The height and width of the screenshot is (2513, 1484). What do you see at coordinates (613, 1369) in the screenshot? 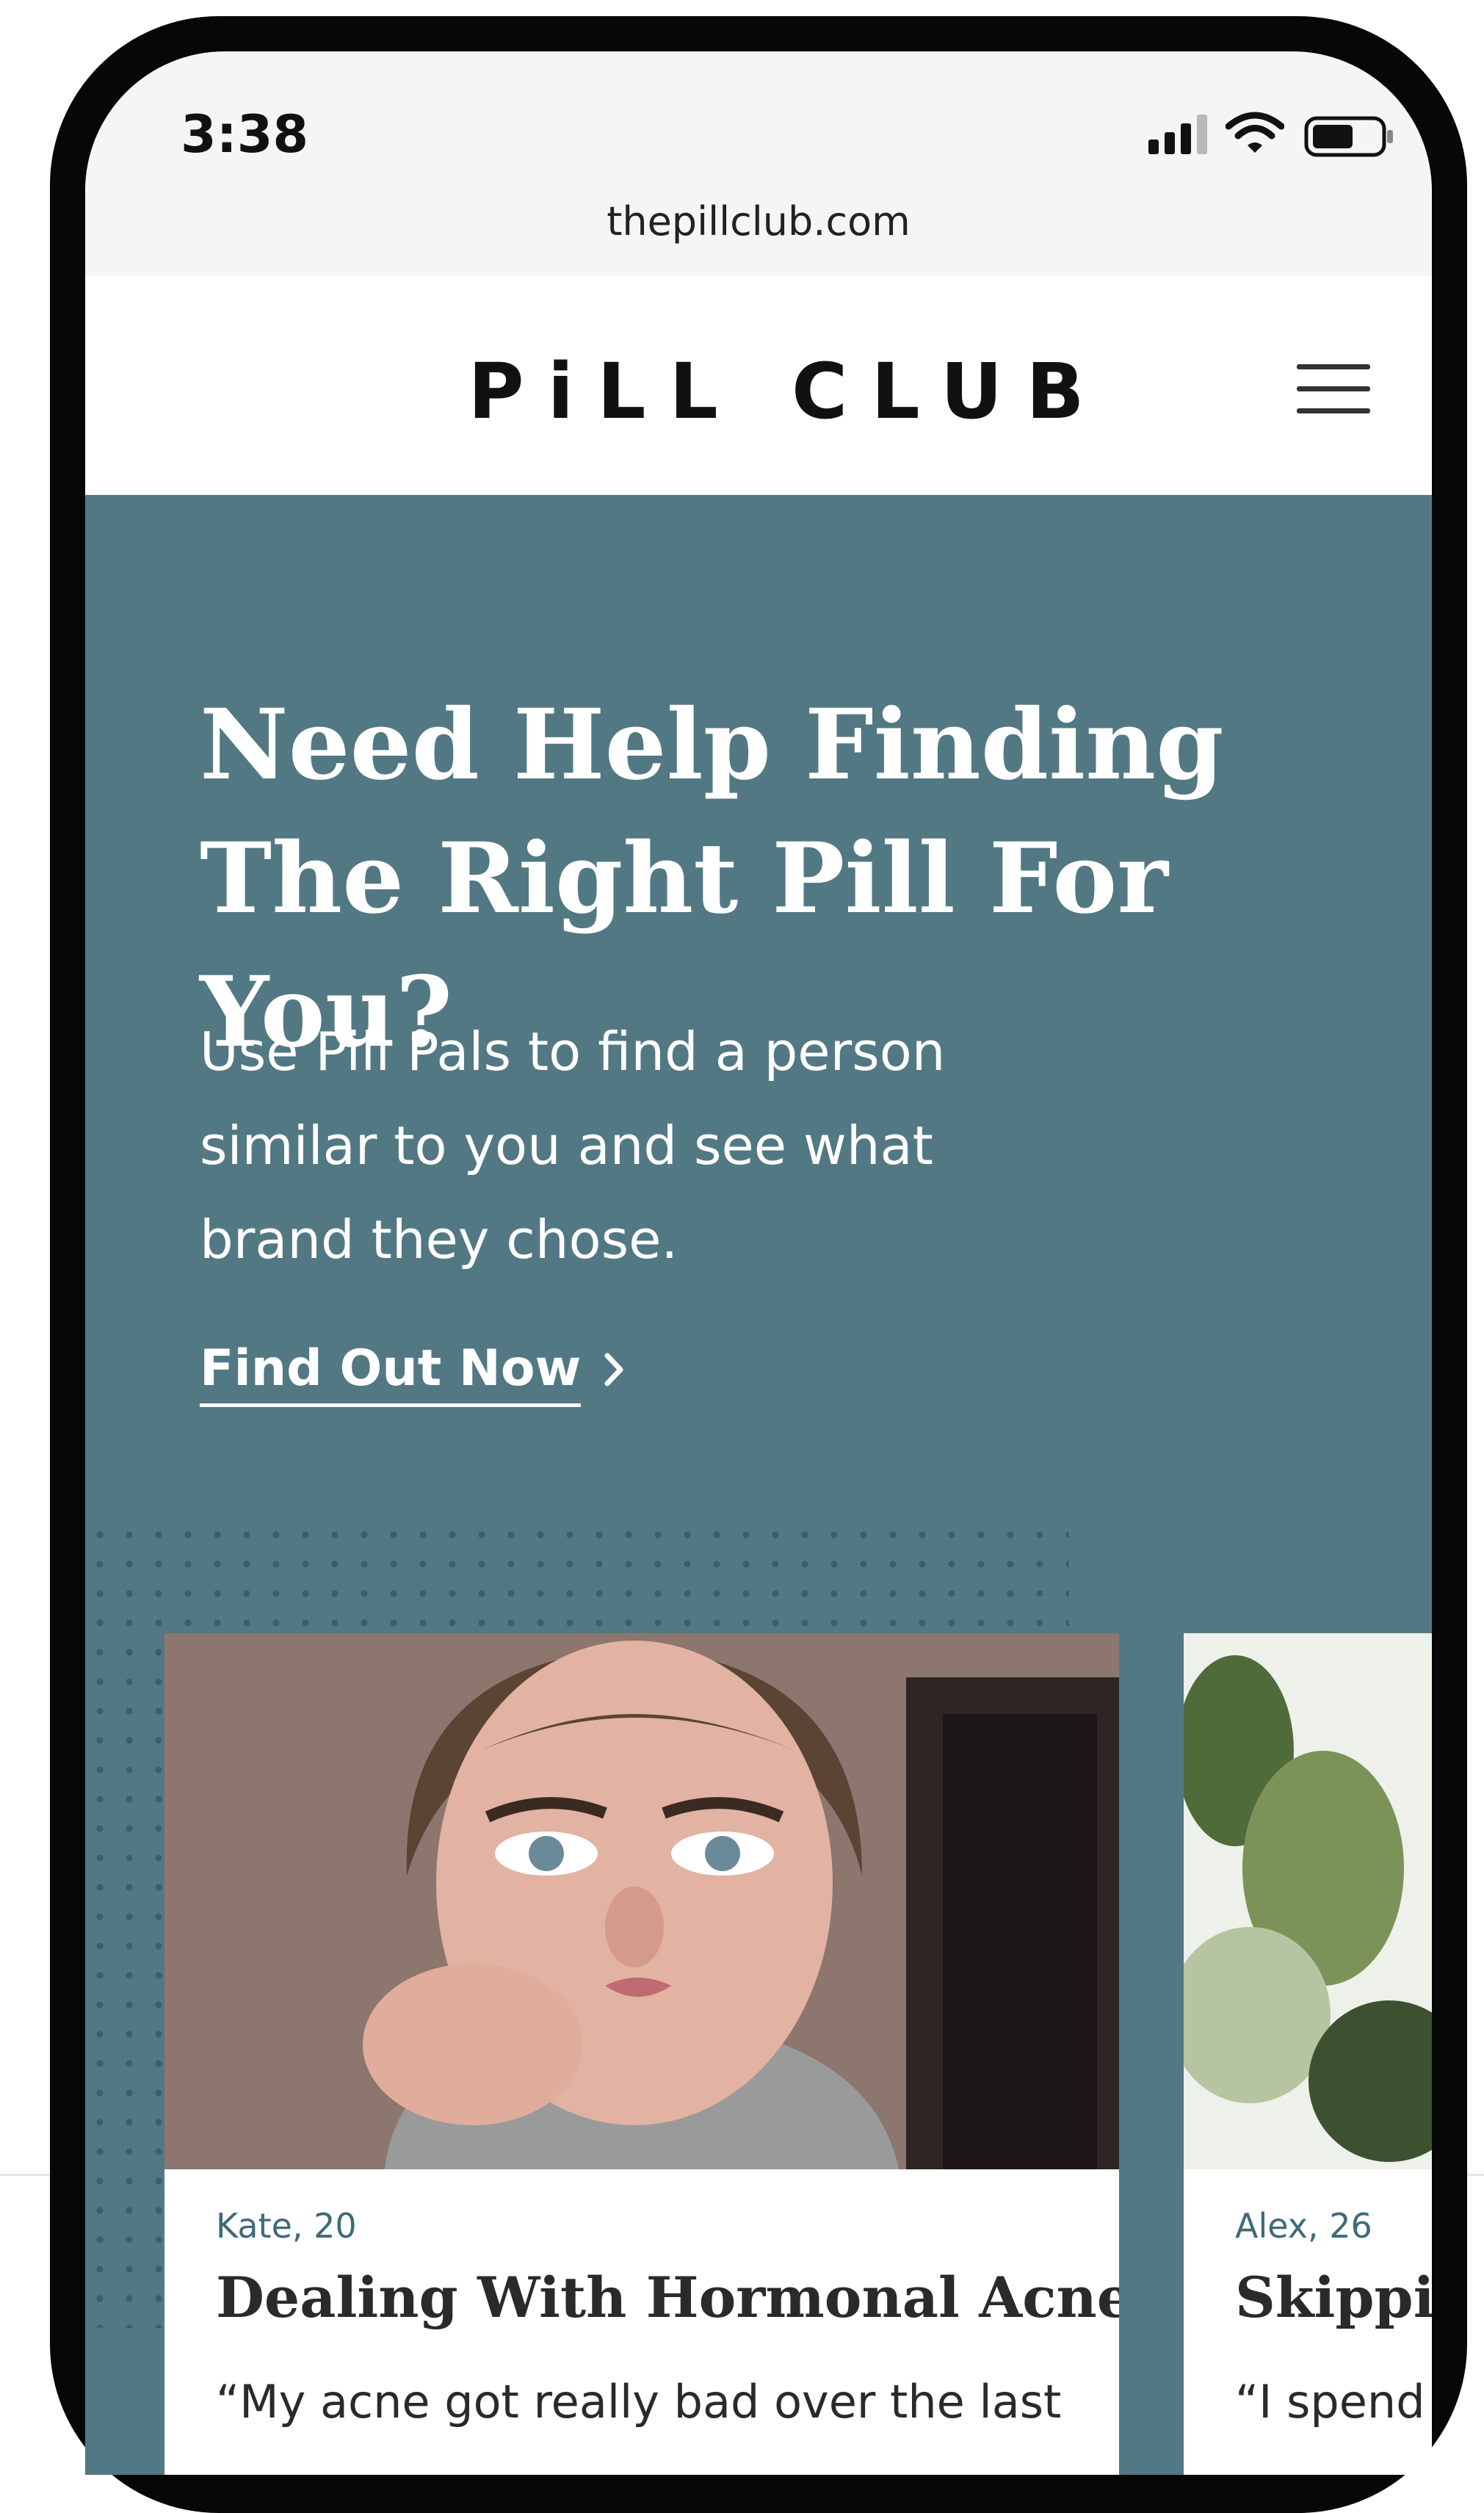
I see `chevron-right-icon` at bounding box center [613, 1369].